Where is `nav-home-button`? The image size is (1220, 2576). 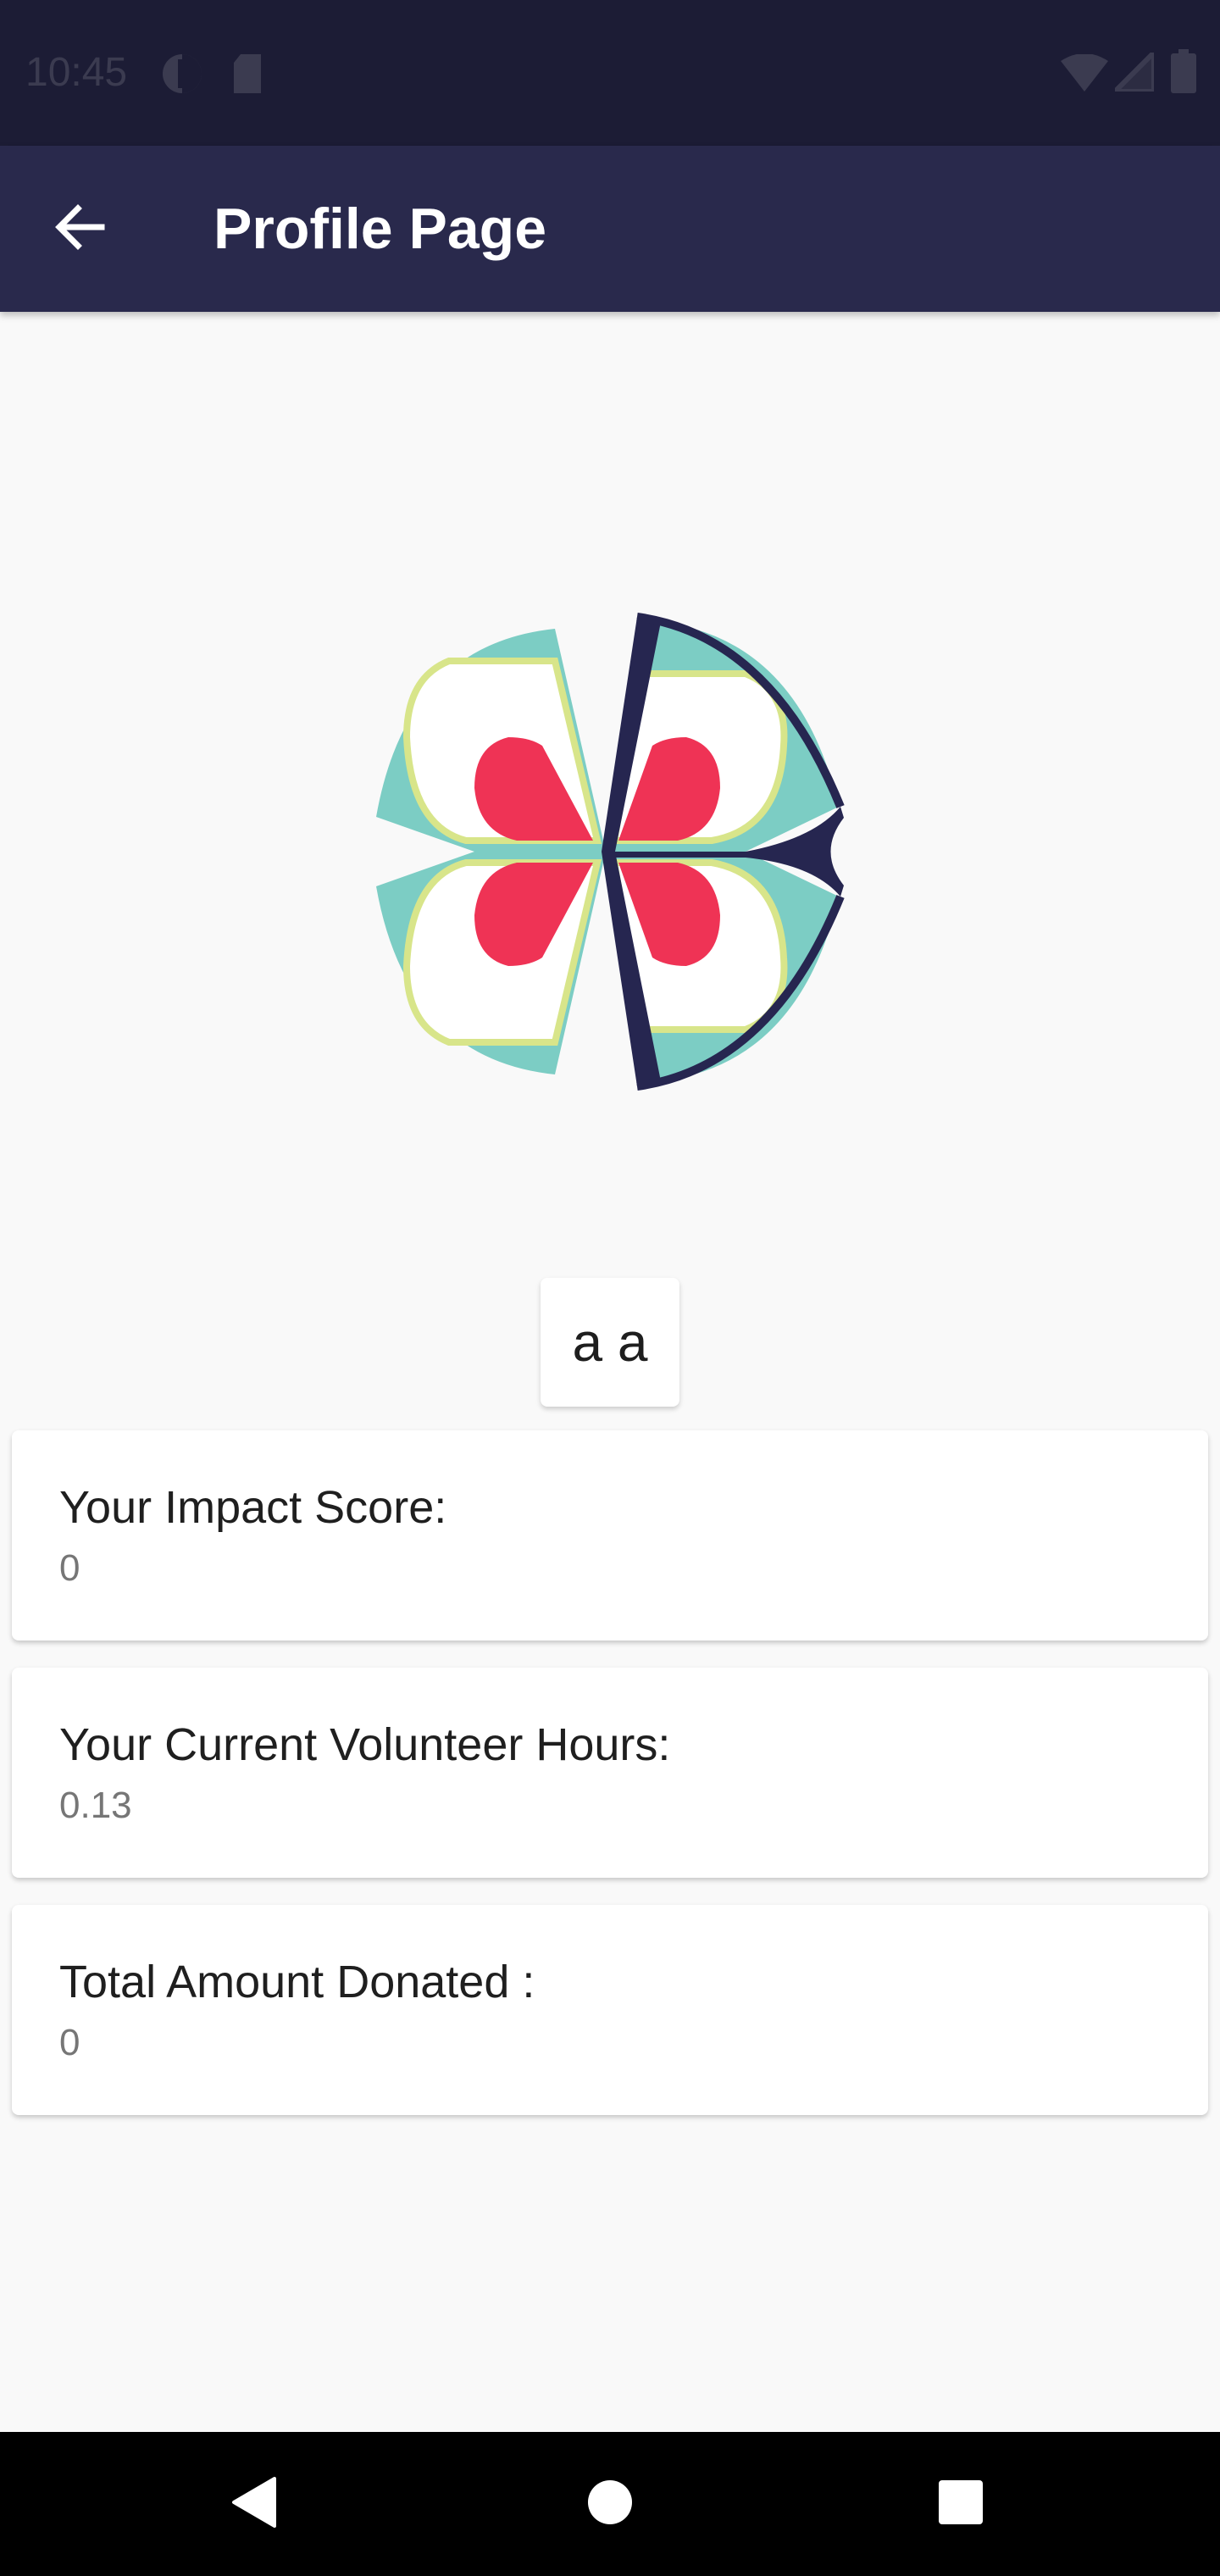 nav-home-button is located at coordinates (610, 2504).